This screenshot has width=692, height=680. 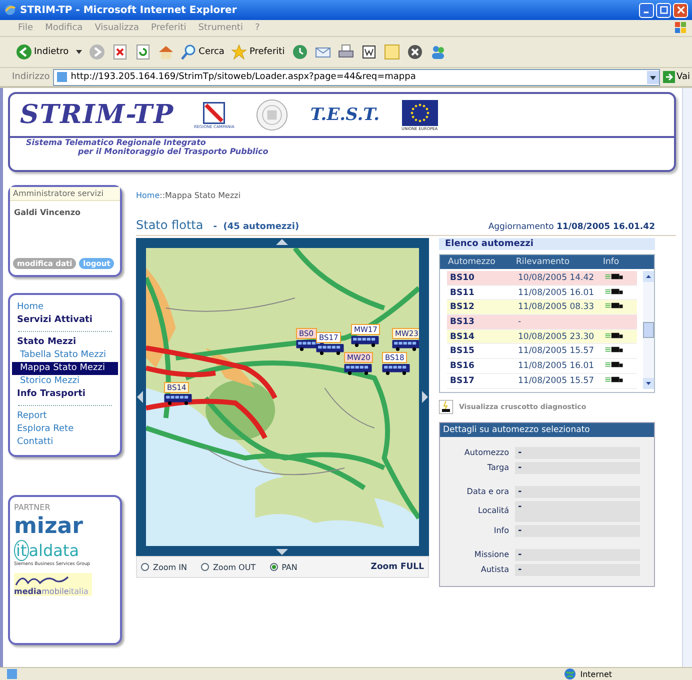 I want to click on timestamp-cell-text: 11/08/2005 08.33, so click(x=557, y=307).